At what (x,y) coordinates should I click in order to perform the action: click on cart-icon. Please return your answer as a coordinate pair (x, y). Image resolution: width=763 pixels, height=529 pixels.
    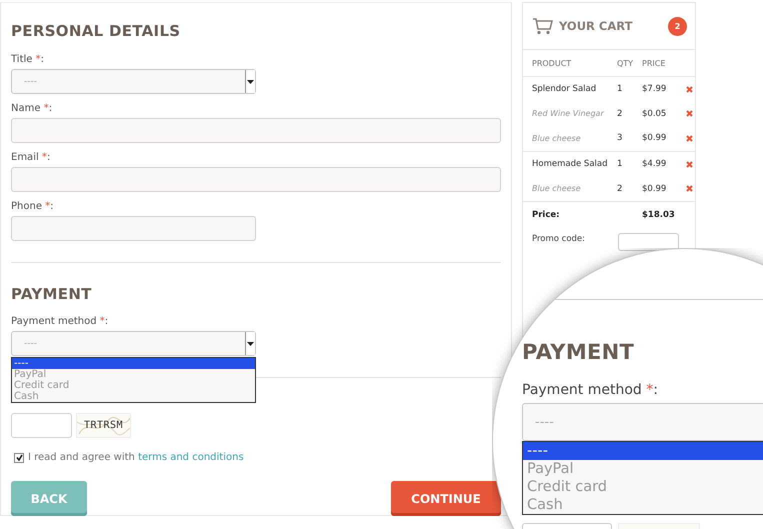
    Looking at the image, I should click on (543, 26).